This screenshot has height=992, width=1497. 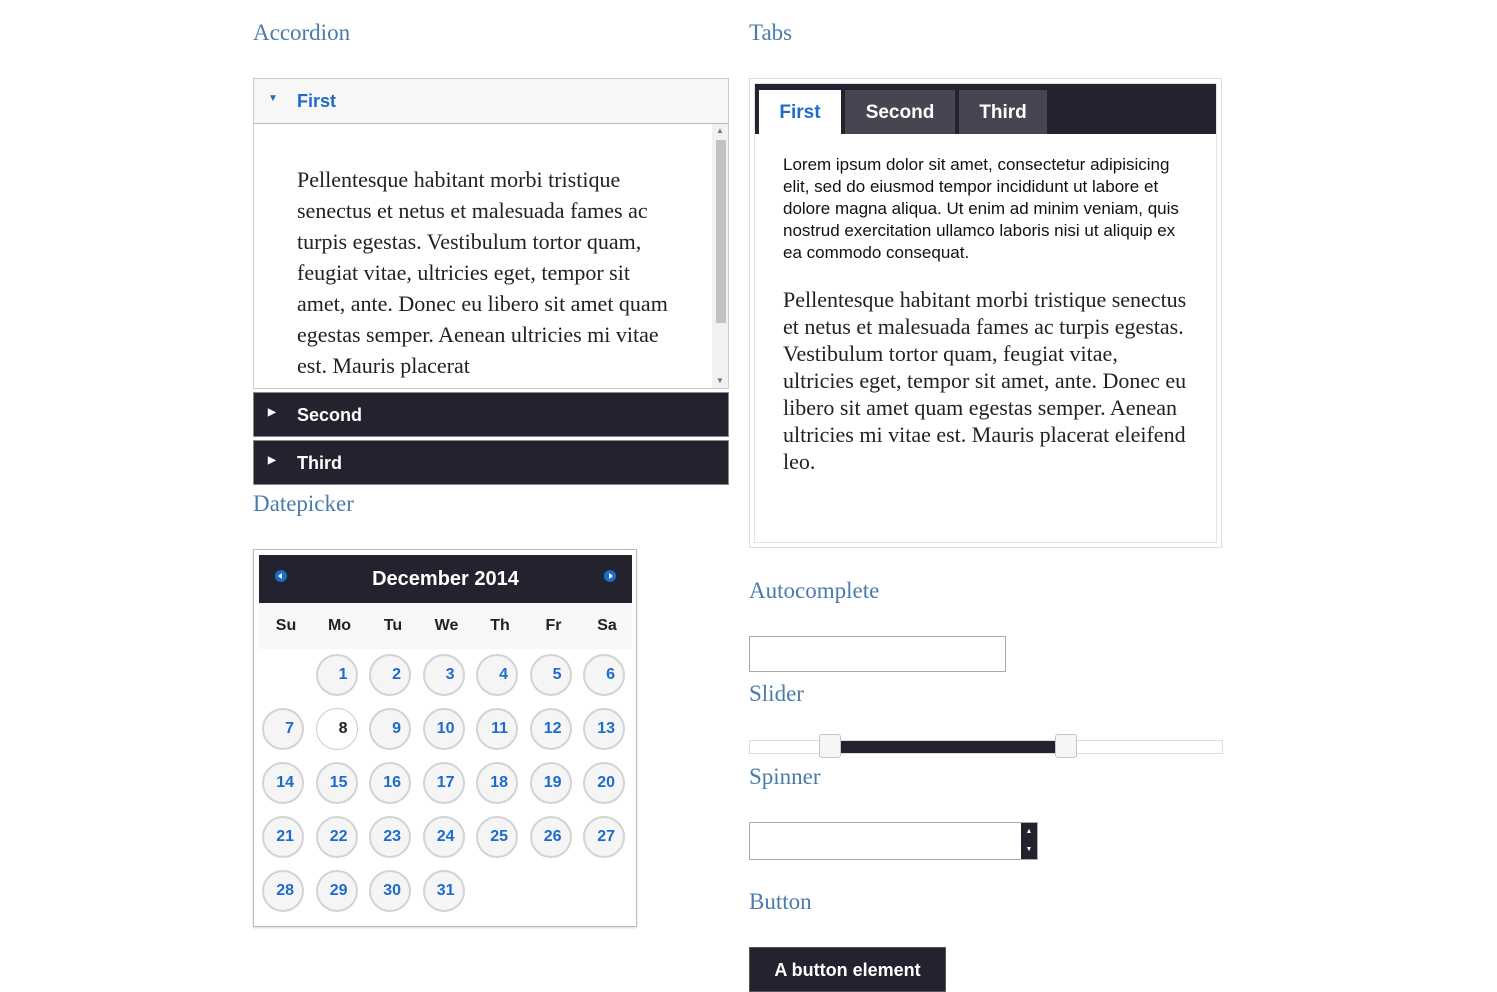 I want to click on calendar-day: 29, so click(x=336, y=891).